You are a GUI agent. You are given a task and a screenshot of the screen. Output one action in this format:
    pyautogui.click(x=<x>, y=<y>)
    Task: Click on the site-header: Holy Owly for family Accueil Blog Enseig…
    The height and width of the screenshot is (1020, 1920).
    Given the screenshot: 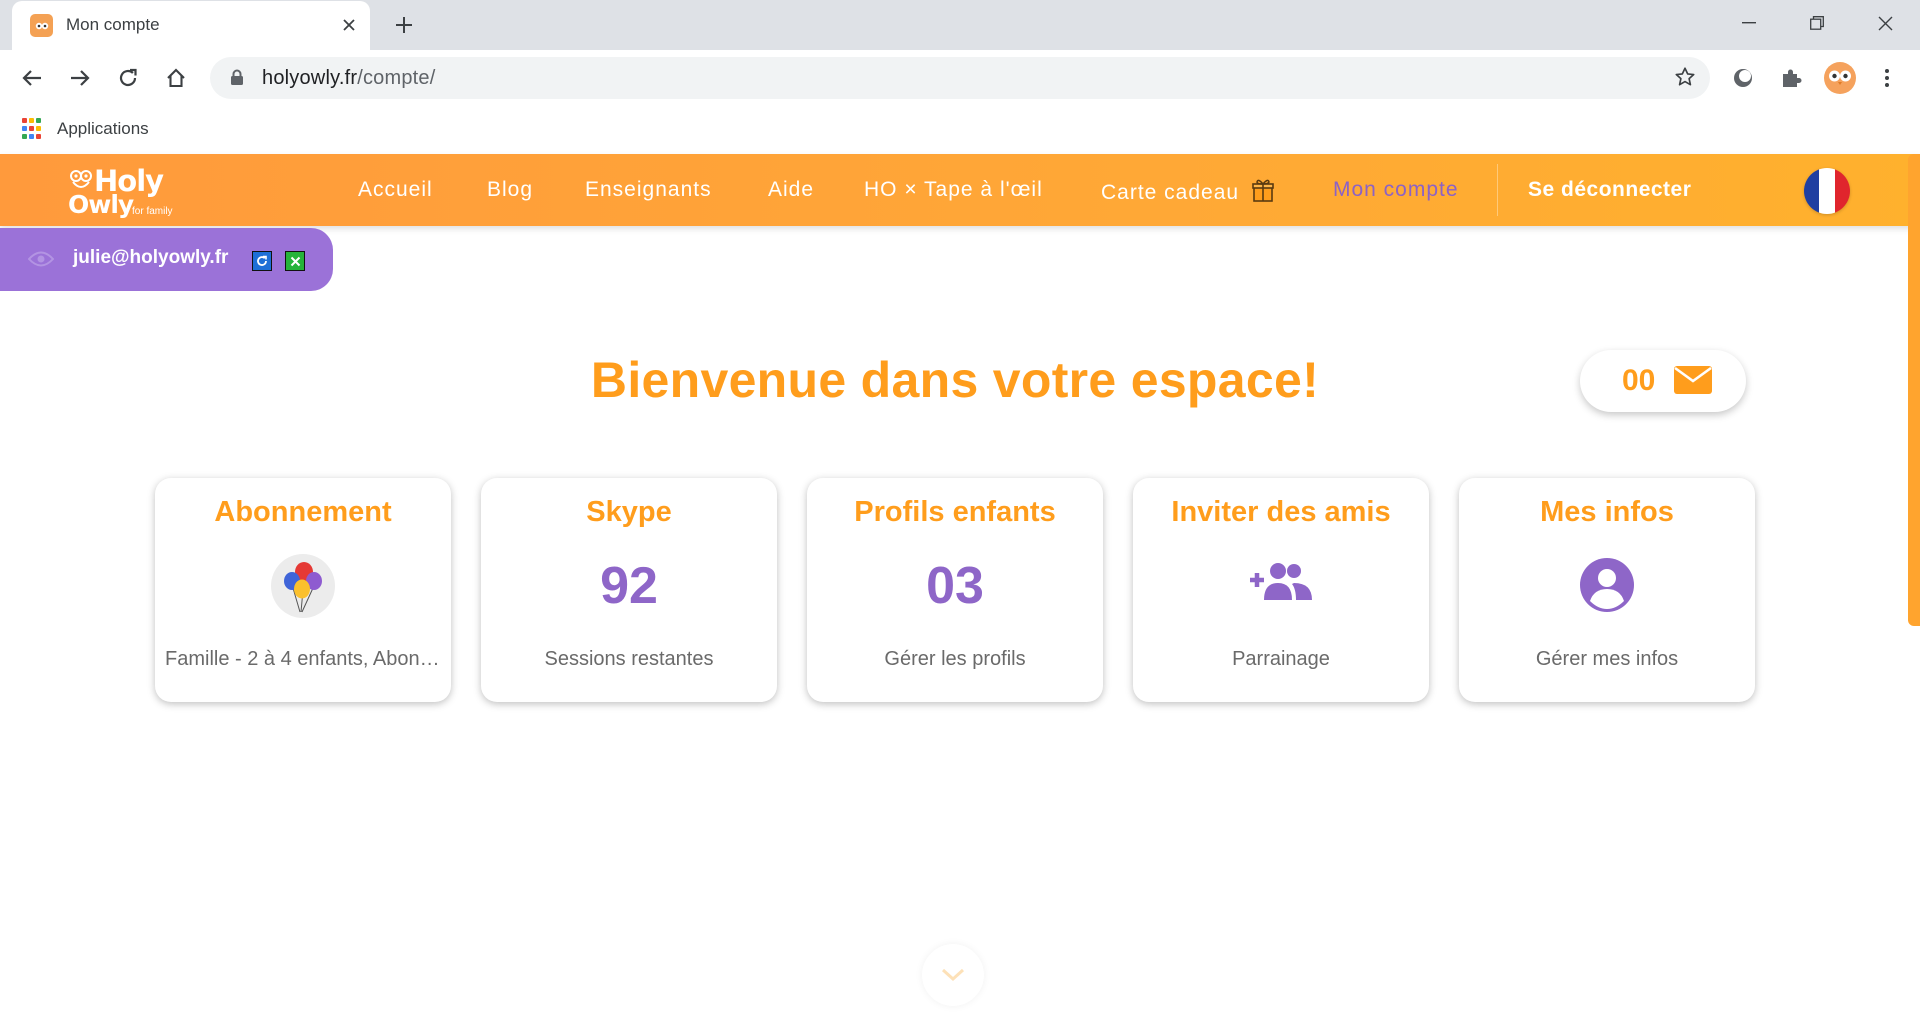 What is the action you would take?
    pyautogui.click(x=960, y=190)
    